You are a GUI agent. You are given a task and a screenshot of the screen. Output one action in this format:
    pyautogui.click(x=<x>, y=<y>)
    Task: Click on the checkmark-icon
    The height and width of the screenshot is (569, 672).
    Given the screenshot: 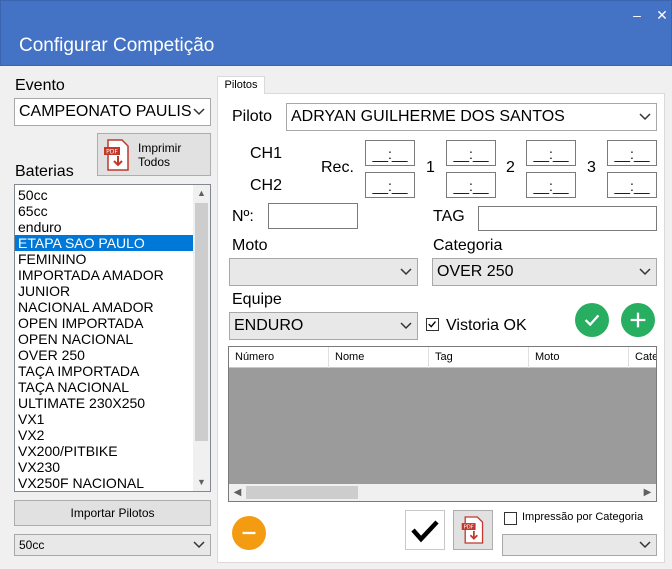 What is the action you would take?
    pyautogui.click(x=425, y=531)
    